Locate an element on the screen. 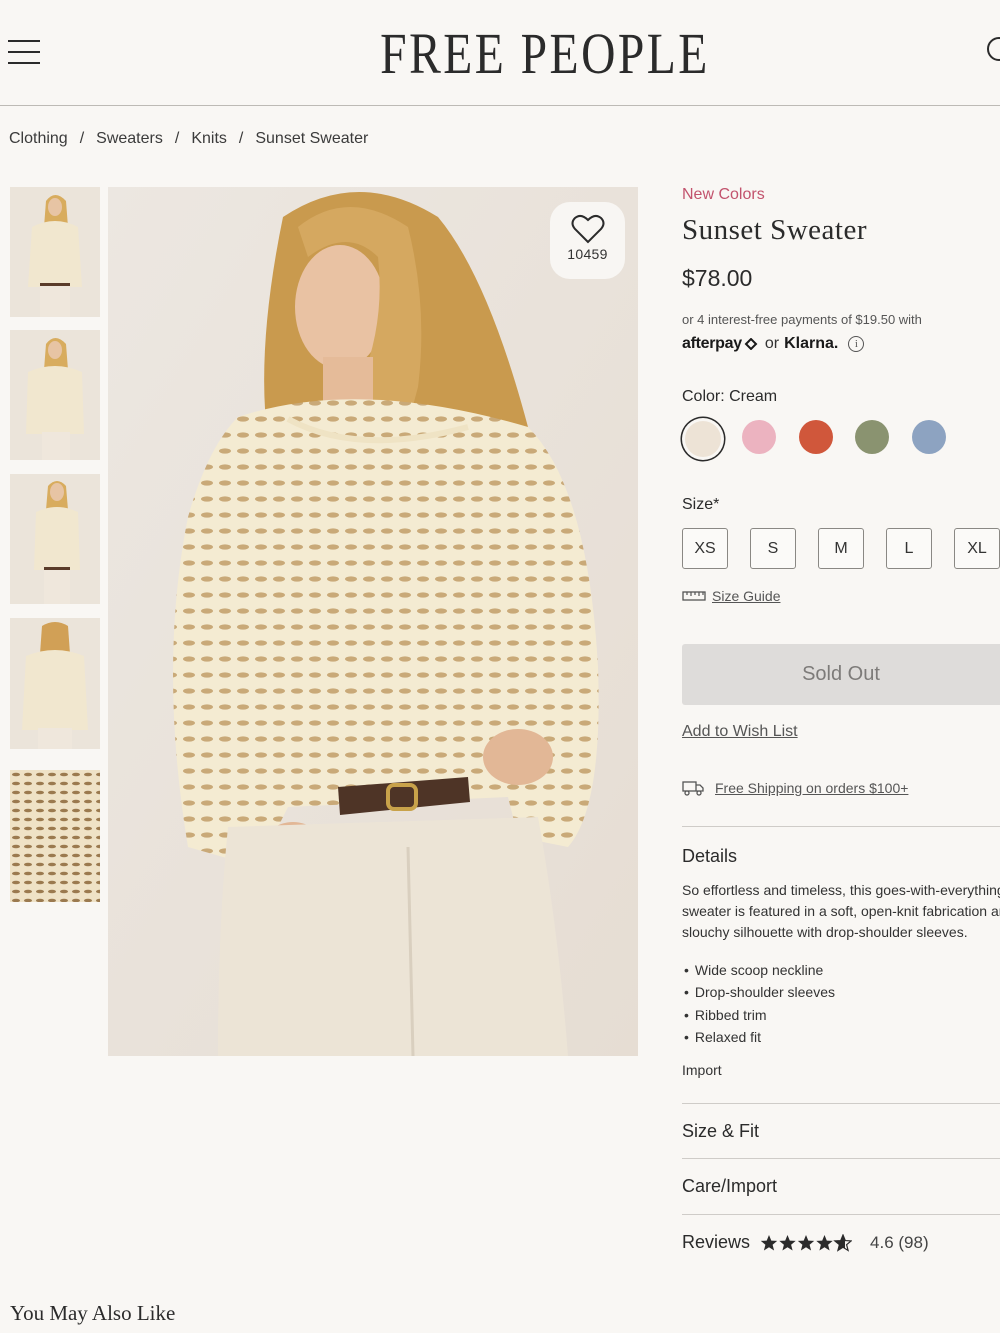 The width and height of the screenshot is (1000, 1333). product-price: $78.00 is located at coordinates (717, 278).